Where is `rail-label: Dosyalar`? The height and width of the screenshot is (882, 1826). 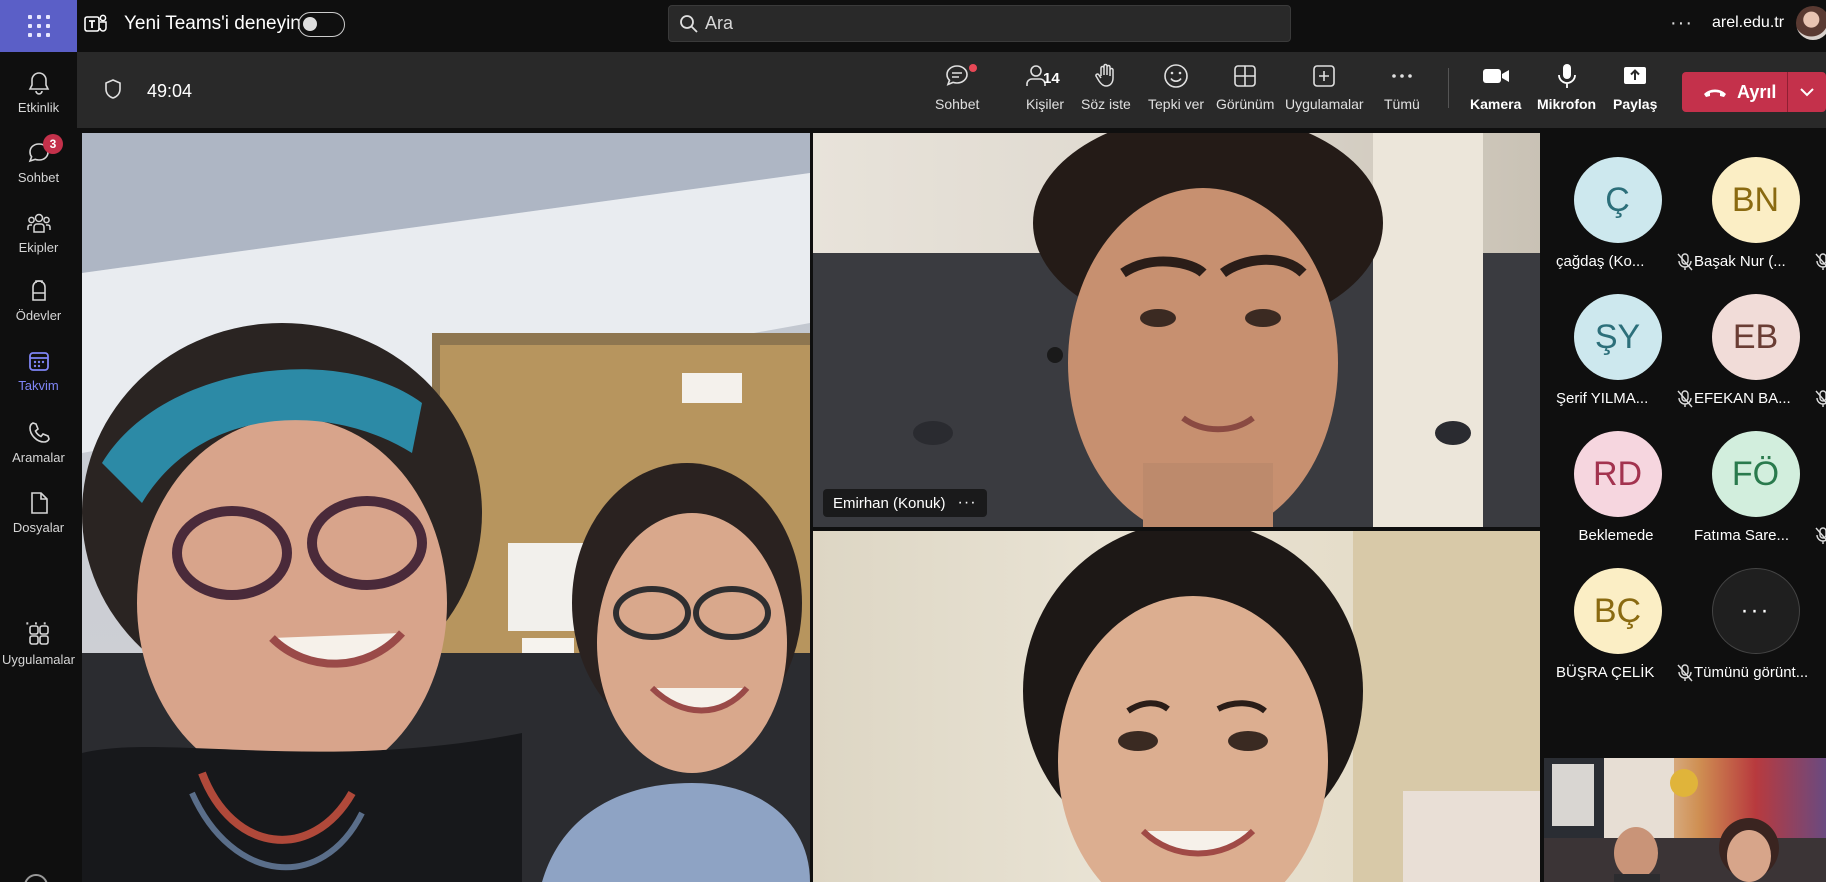
rail-label: Dosyalar is located at coordinates (38, 527).